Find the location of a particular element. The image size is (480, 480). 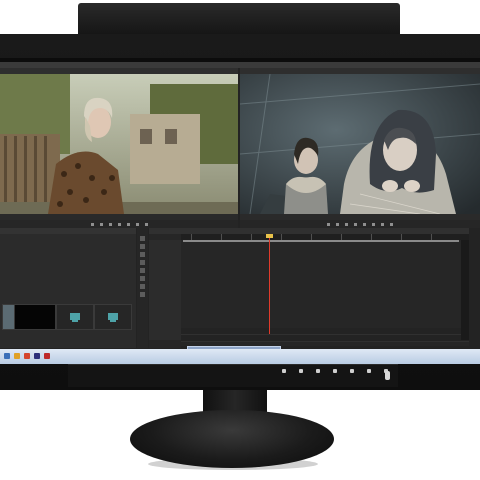

razor-tool-icon is located at coordinates (142, 262).